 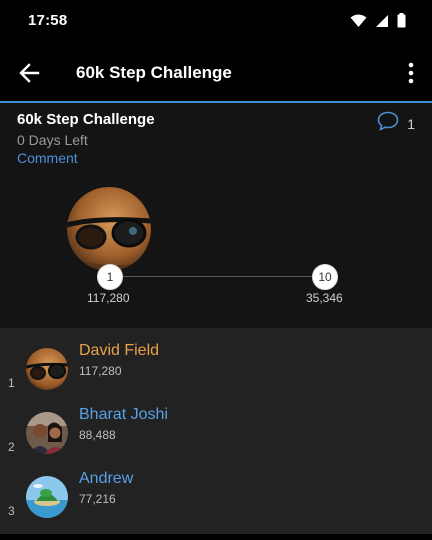 I want to click on overflow-menu-button, so click(x=411, y=73).